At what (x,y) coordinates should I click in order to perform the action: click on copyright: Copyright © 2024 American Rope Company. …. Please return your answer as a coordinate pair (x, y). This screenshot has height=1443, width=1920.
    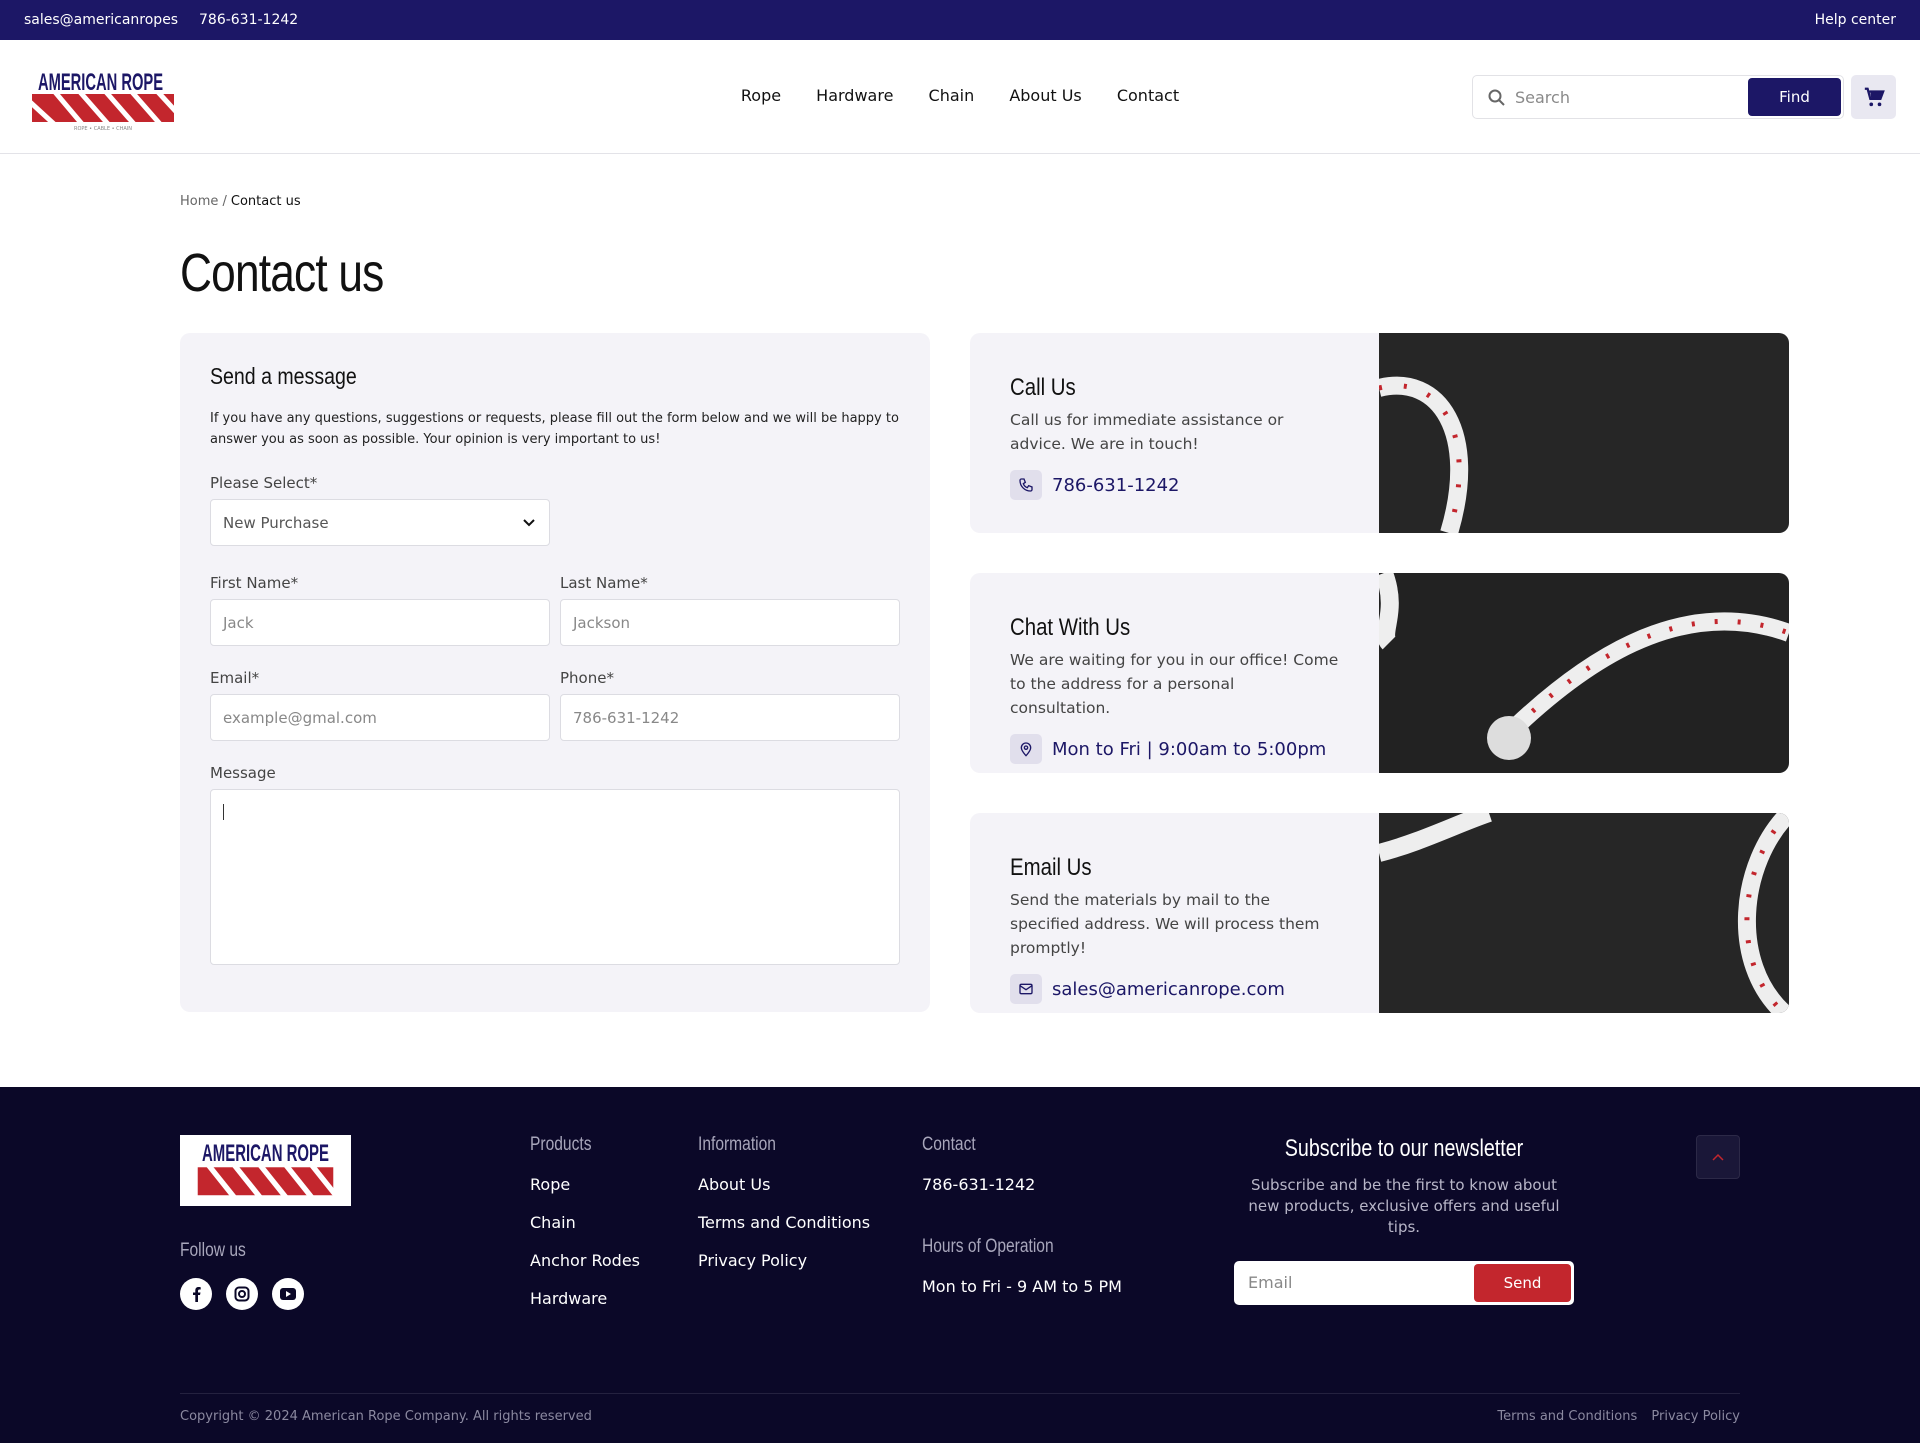
    Looking at the image, I should click on (386, 1416).